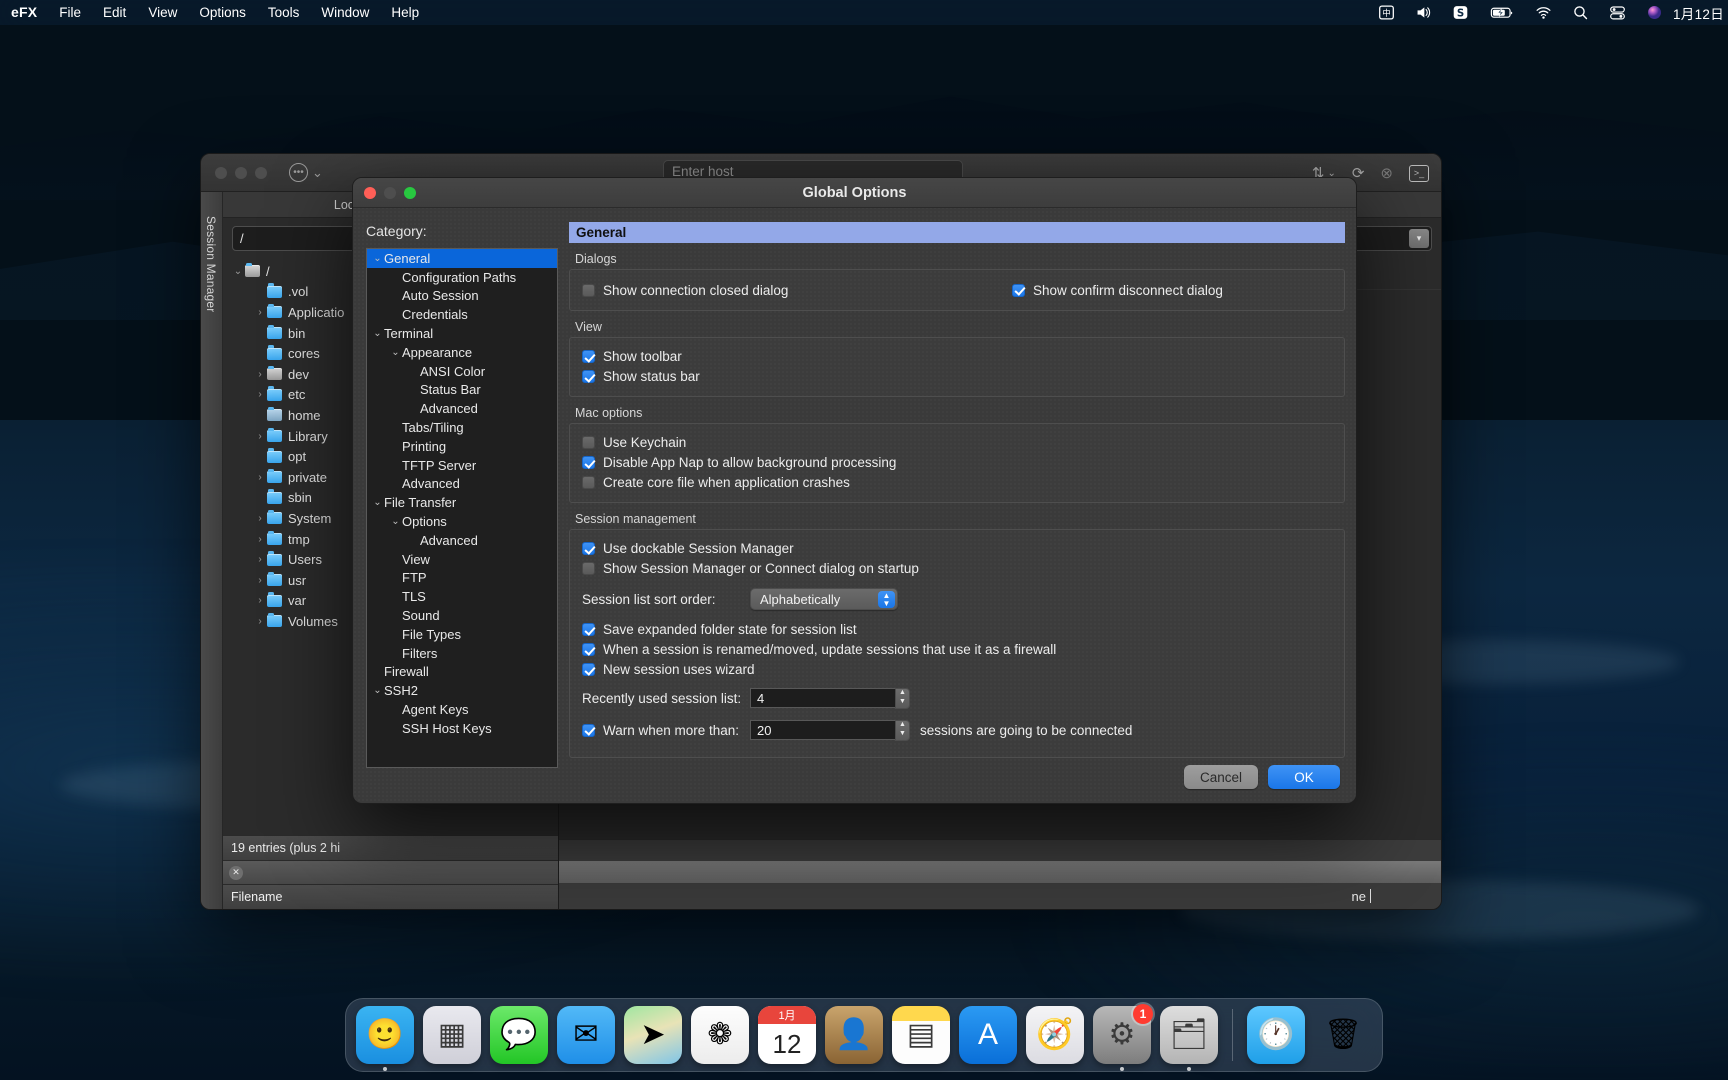 The height and width of the screenshot is (1080, 1728). What do you see at coordinates (462, 258) in the screenshot?
I see `category-item-general: ⌄ General` at bounding box center [462, 258].